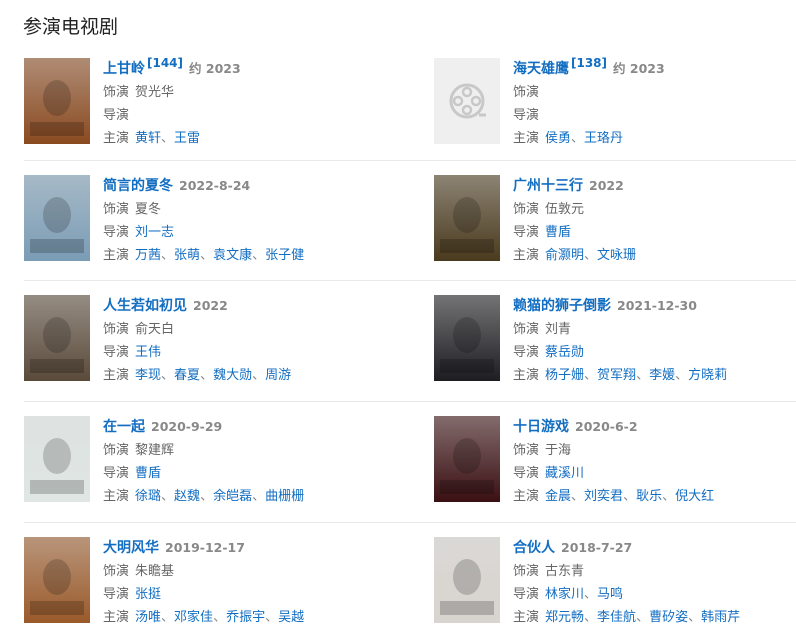 Image resolution: width=796 pixels, height=637 pixels. Describe the element at coordinates (138, 186) in the screenshot. I see `drama-title-link: 简言的夏冬` at that location.